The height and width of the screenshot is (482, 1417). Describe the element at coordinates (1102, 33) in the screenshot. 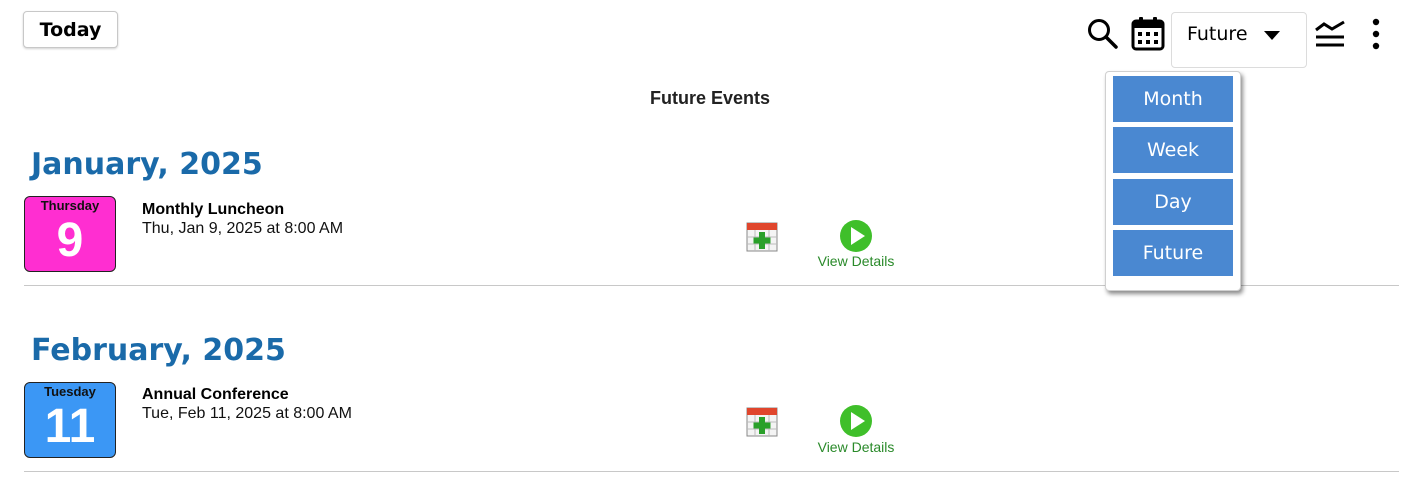

I see `search-icon` at that location.